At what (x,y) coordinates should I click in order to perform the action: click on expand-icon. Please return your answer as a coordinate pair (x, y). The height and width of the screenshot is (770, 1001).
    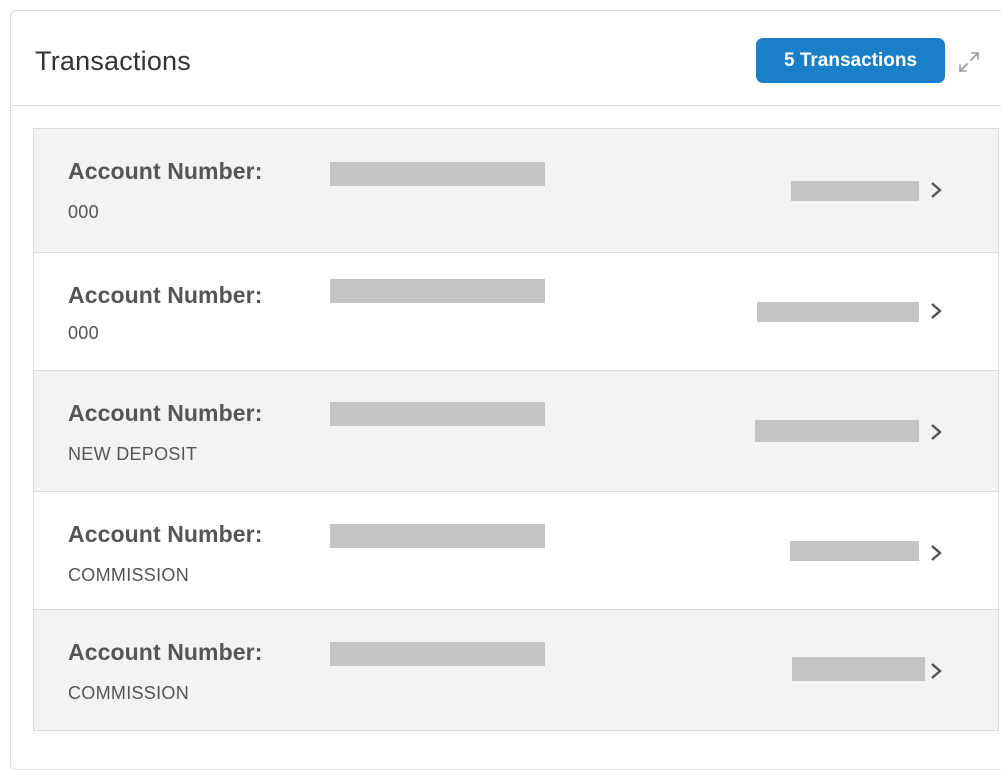
    Looking at the image, I should click on (969, 62).